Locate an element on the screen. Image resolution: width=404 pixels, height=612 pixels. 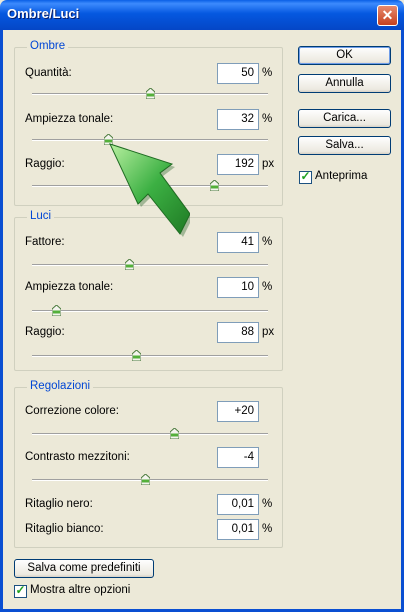
correzione-input: +20 is located at coordinates (238, 411).